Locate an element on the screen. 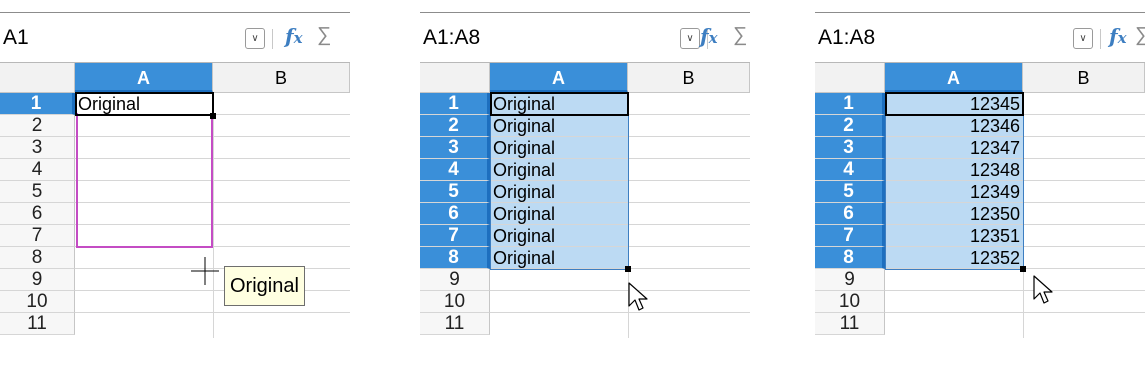 The height and width of the screenshot is (387, 1145). autofill-tooltip: Original is located at coordinates (264, 286).